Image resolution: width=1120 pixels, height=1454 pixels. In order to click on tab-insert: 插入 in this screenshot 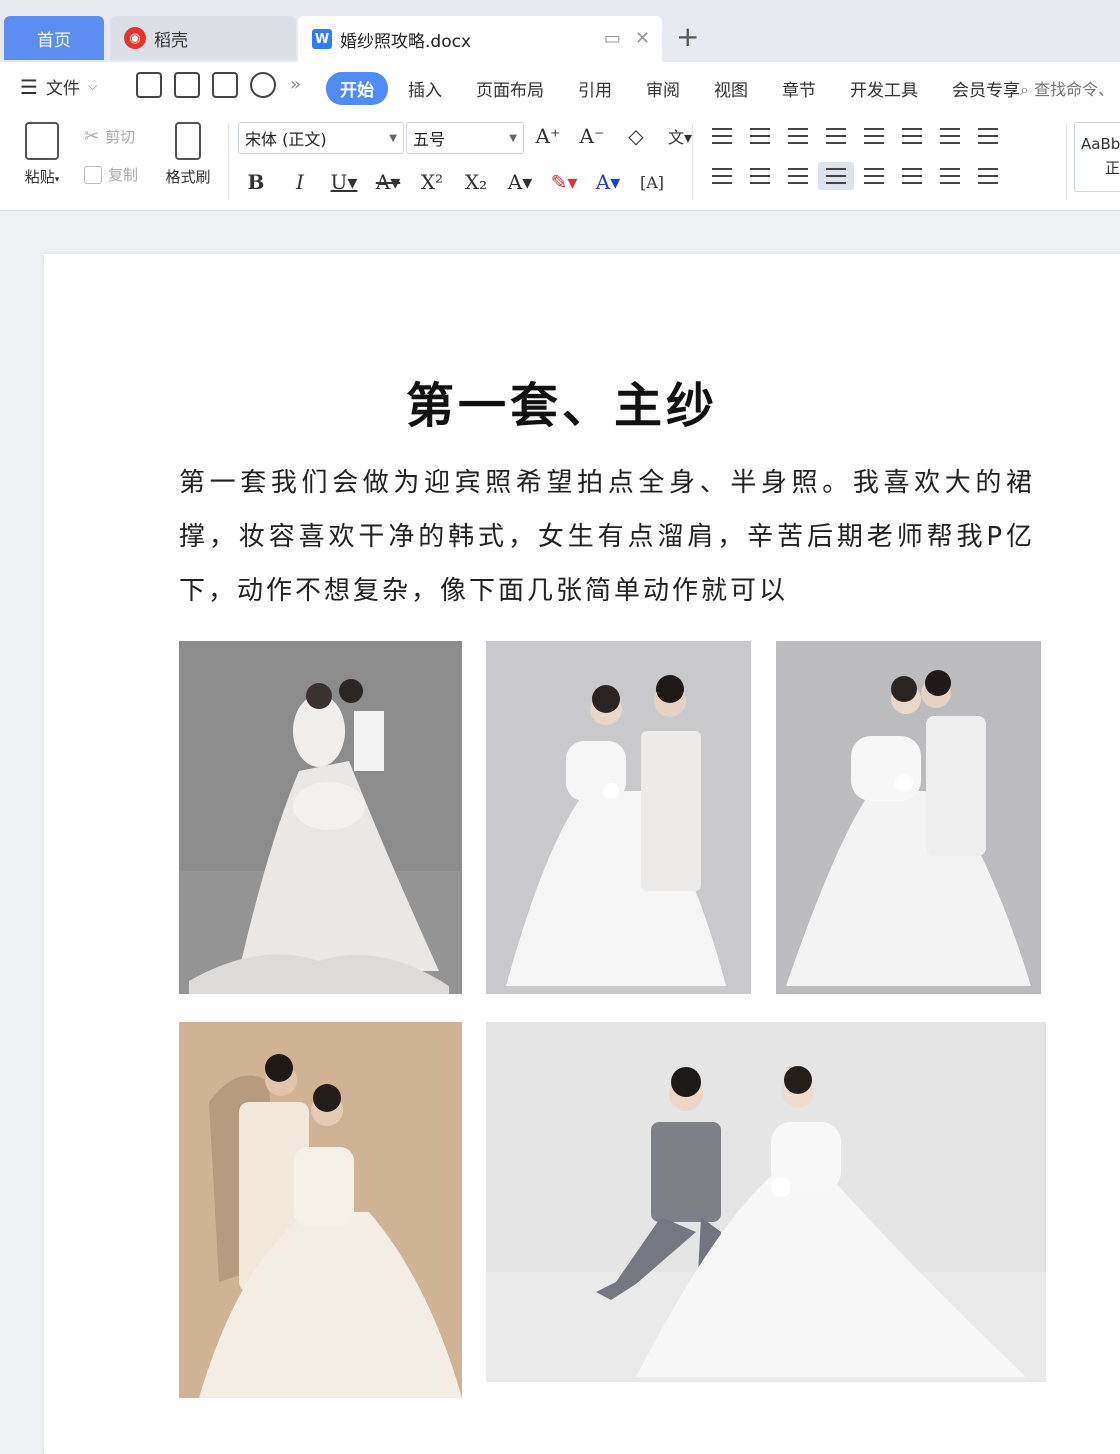, I will do `click(425, 88)`.